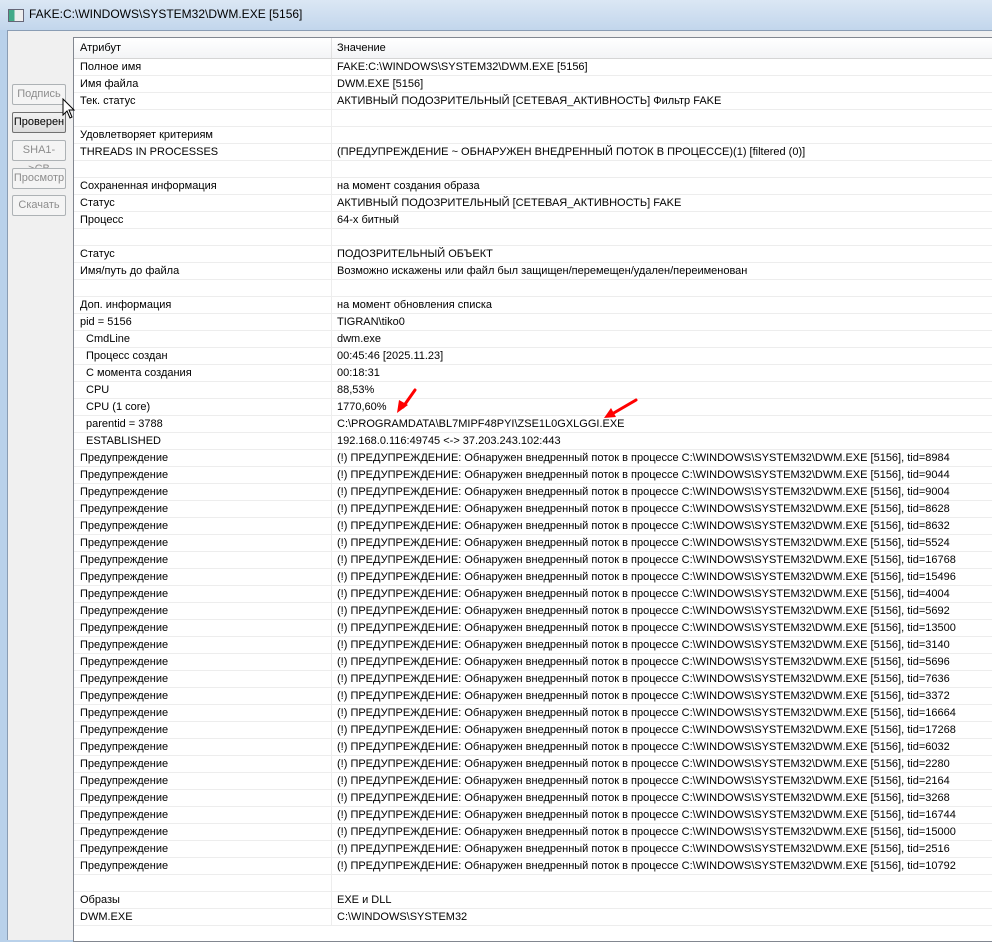  What do you see at coordinates (39, 94) in the screenshot?
I see `signature-button: Подпись` at bounding box center [39, 94].